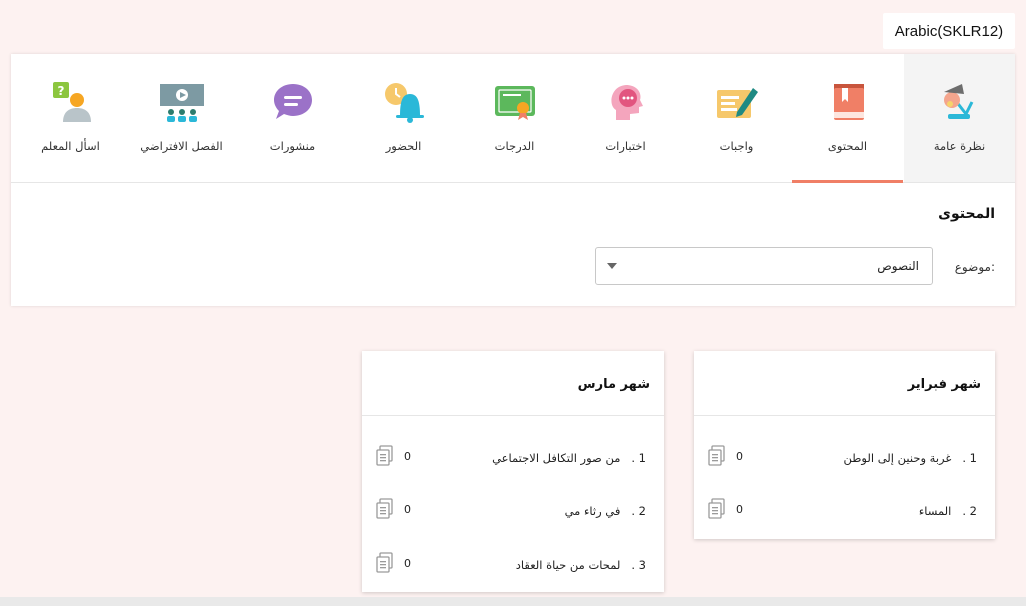  What do you see at coordinates (847, 181) in the screenshot?
I see `active-tab-indicator` at bounding box center [847, 181].